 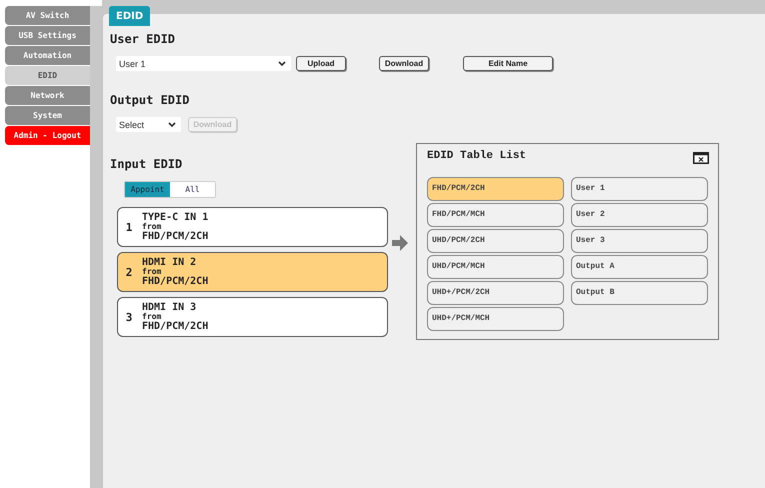 I want to click on edit-name-button: Edit Name, so click(x=508, y=63).